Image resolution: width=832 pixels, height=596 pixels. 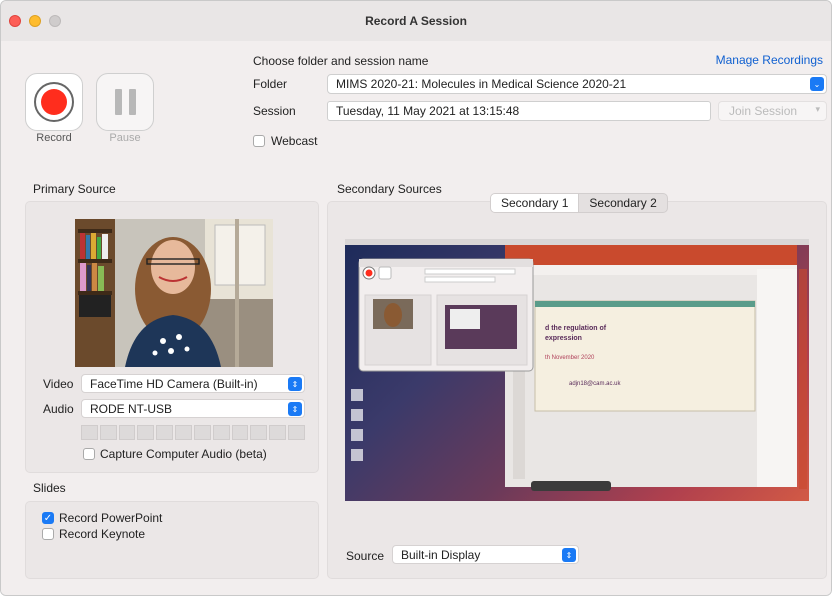 What do you see at coordinates (769, 60) in the screenshot?
I see `manage-recordings-link: Manage Recordings` at bounding box center [769, 60].